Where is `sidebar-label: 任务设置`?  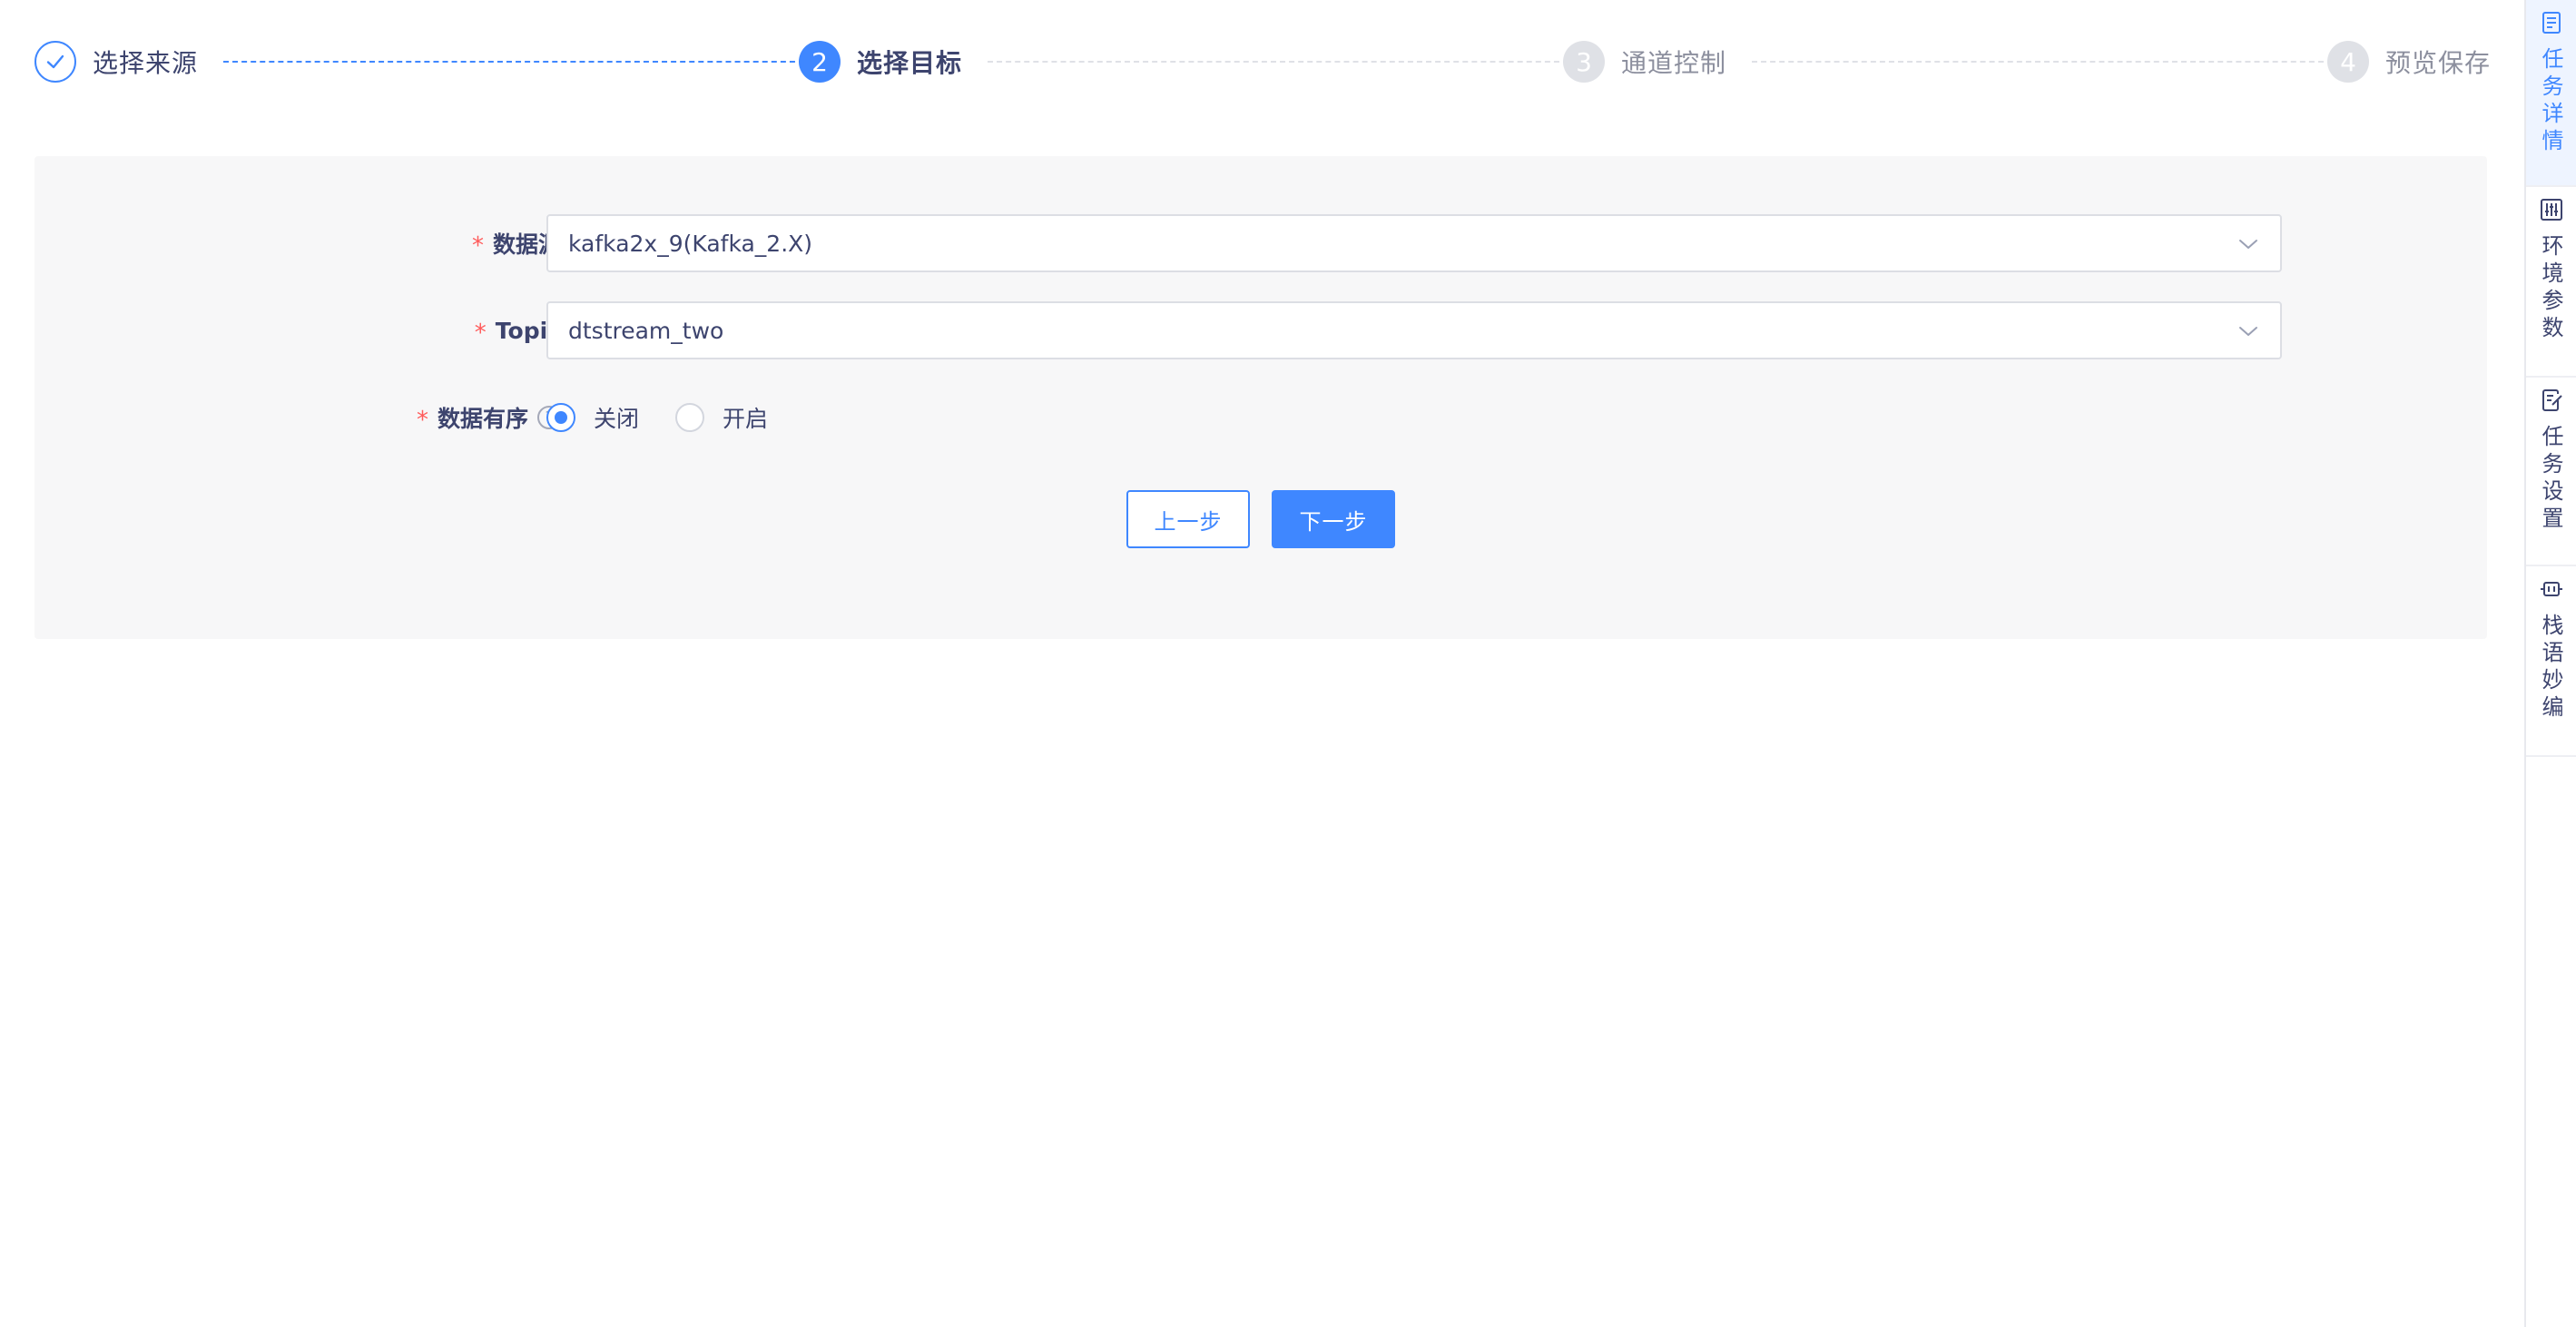
sidebar-label: 任务设置 is located at coordinates (2550, 479).